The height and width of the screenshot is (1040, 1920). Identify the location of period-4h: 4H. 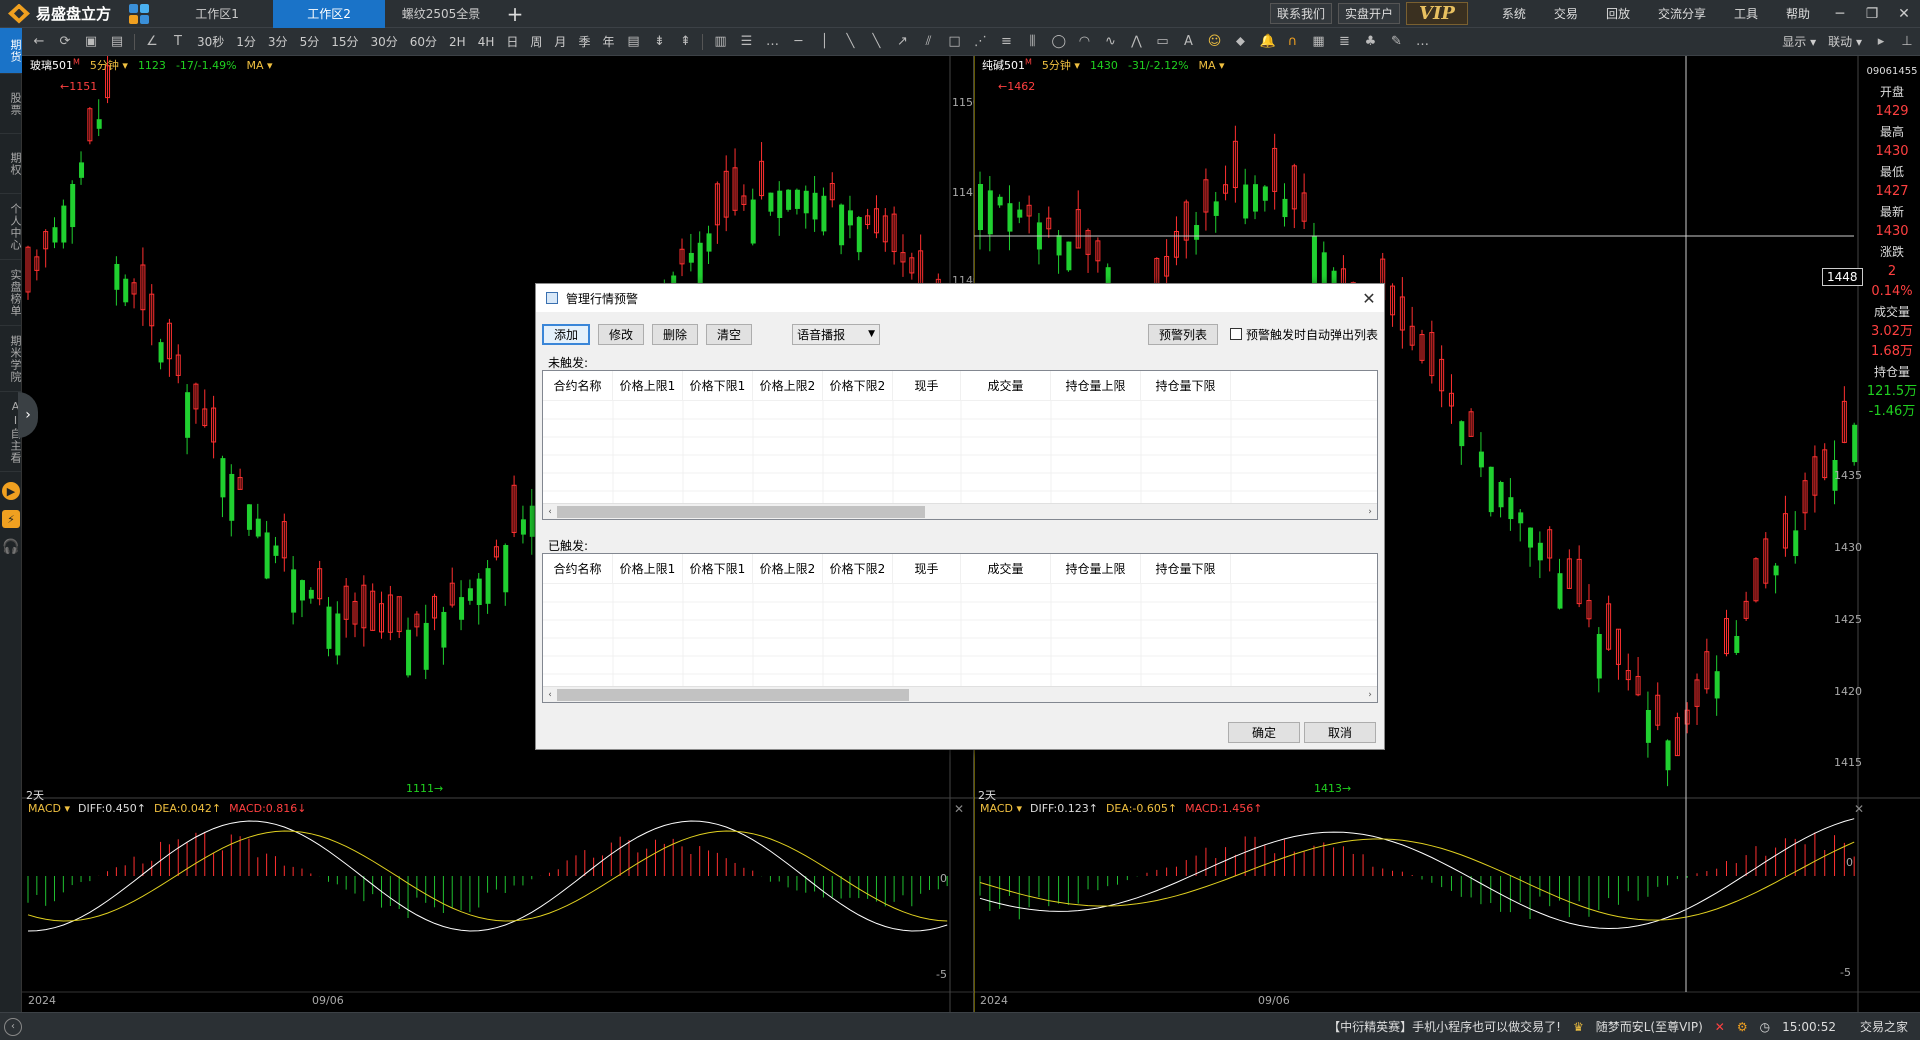
(486, 42).